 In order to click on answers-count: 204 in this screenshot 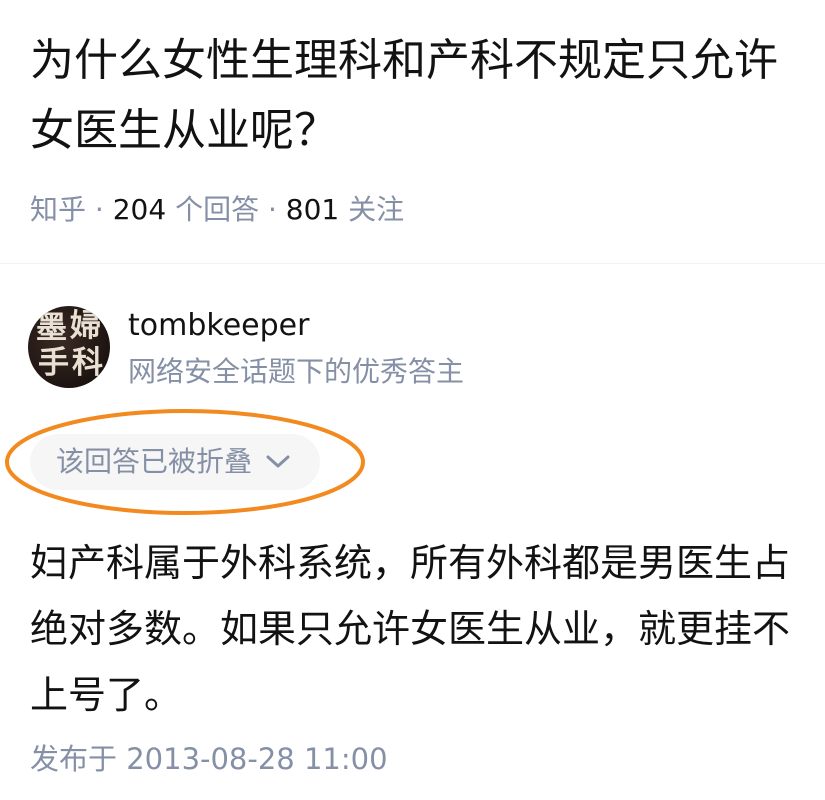, I will do `click(139, 209)`.